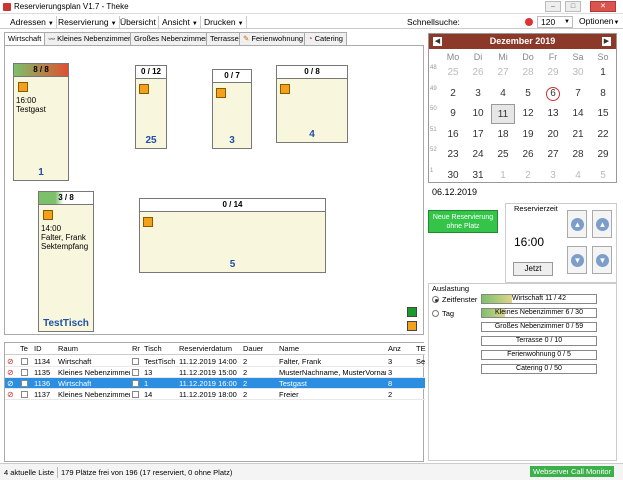 This screenshot has width=623, height=480. What do you see at coordinates (325, 38) in the screenshot?
I see `tab-catering: ◔ Catering` at bounding box center [325, 38].